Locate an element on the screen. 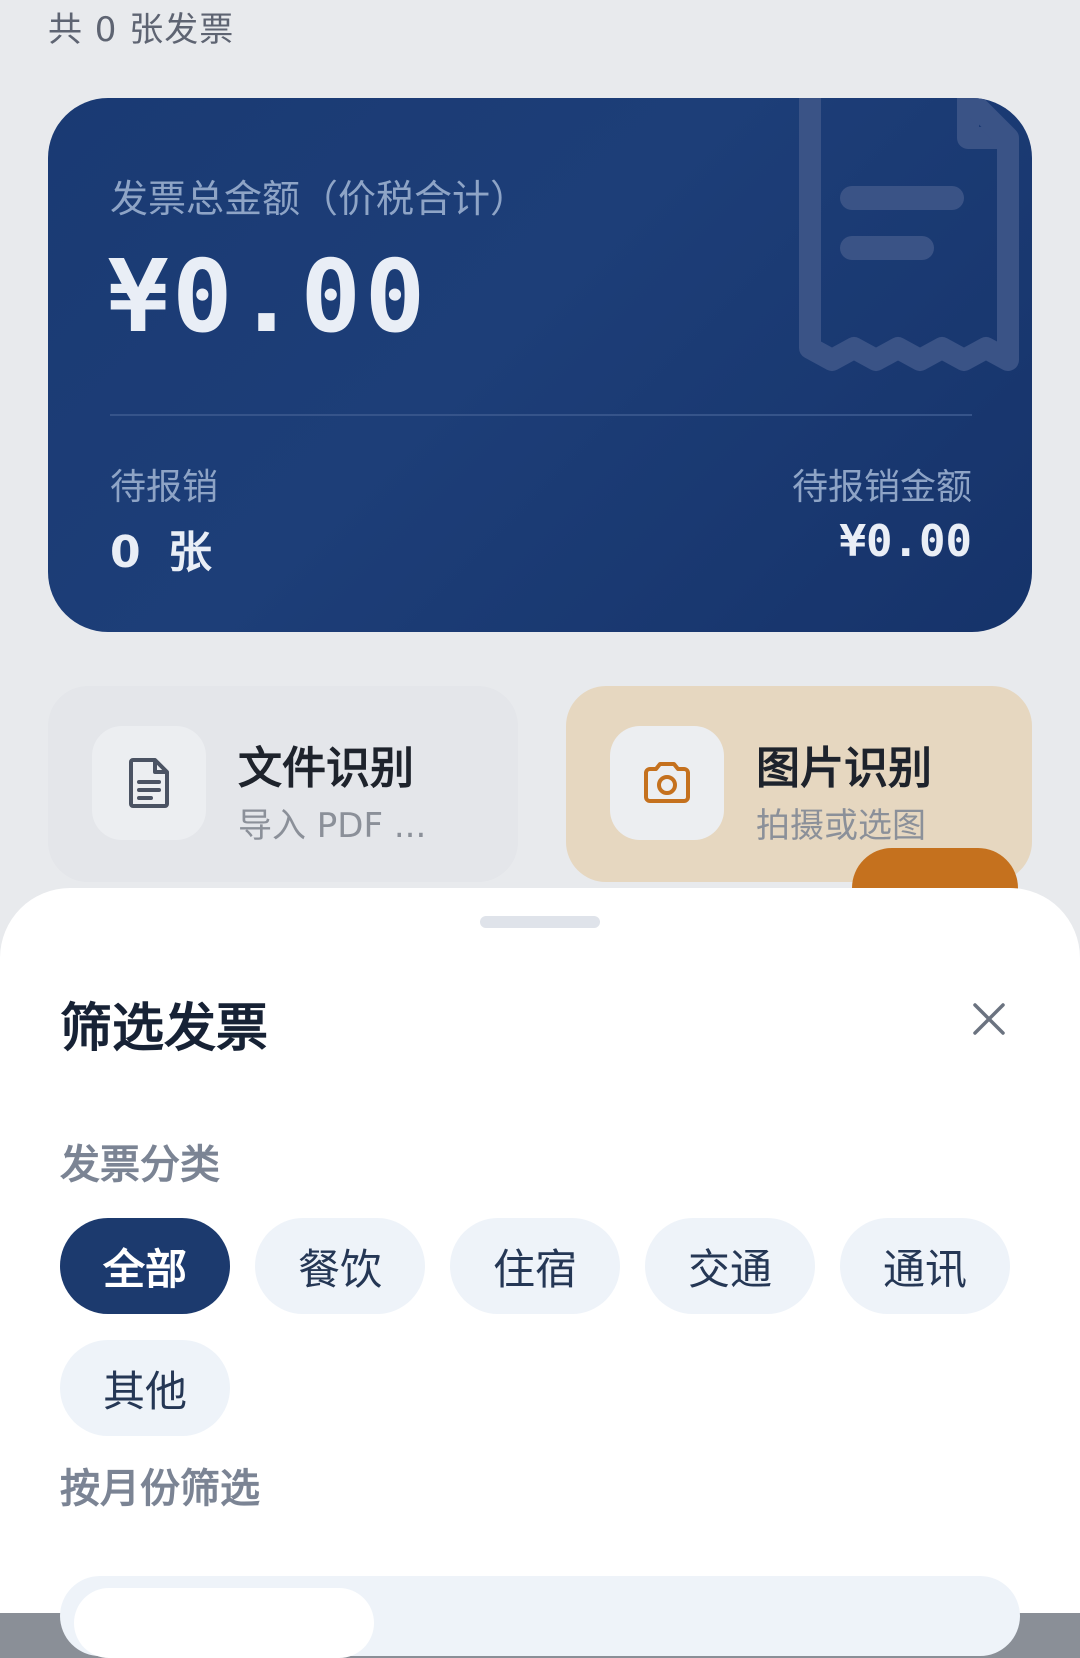 The height and width of the screenshot is (1658, 1080). image-recognition-title: 图片识别 is located at coordinates (844, 768).